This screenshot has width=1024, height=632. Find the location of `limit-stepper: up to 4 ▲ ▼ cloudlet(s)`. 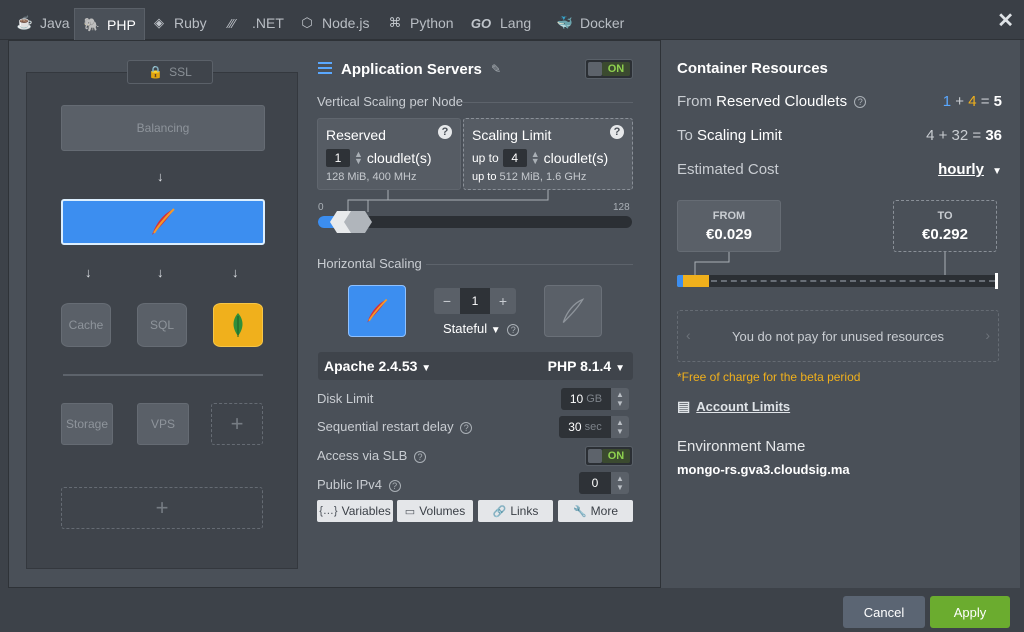

limit-stepper: up to 4 ▲ ▼ cloudlet(s) is located at coordinates (540, 158).